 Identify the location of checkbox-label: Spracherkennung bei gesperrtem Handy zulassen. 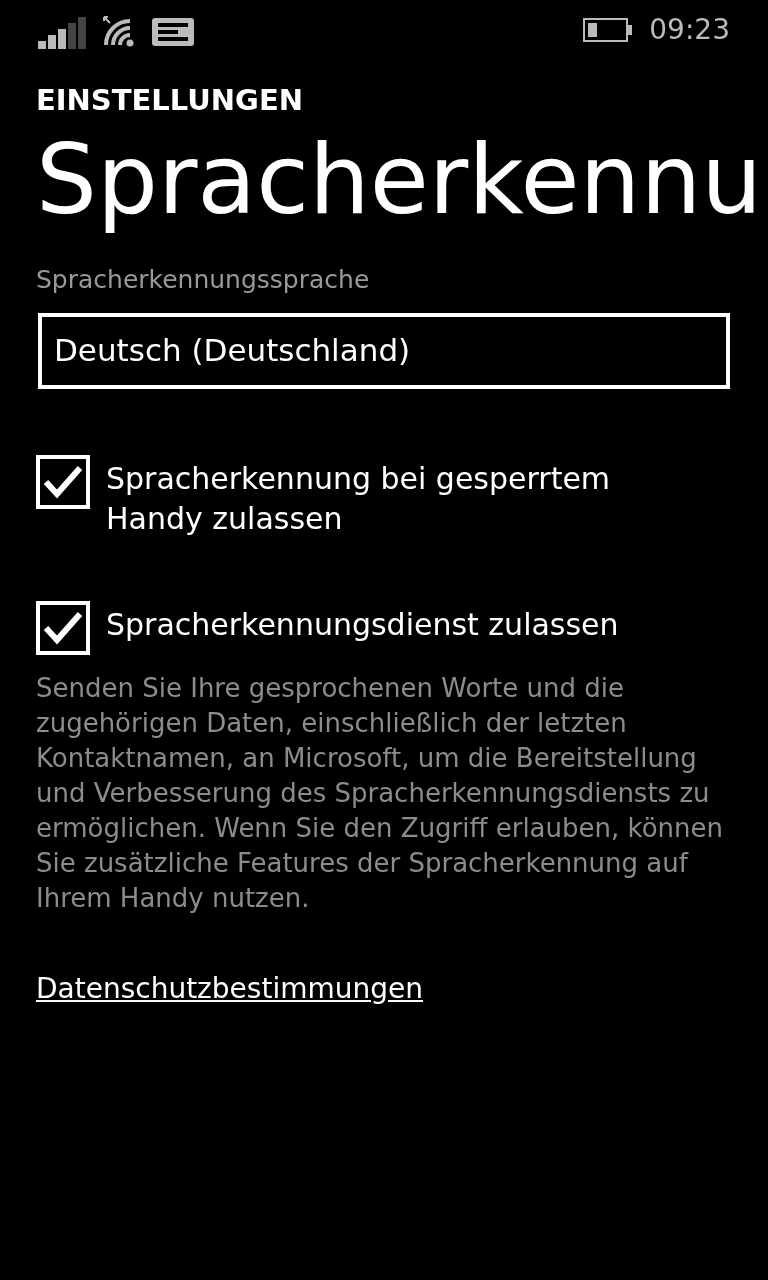
(359, 498).